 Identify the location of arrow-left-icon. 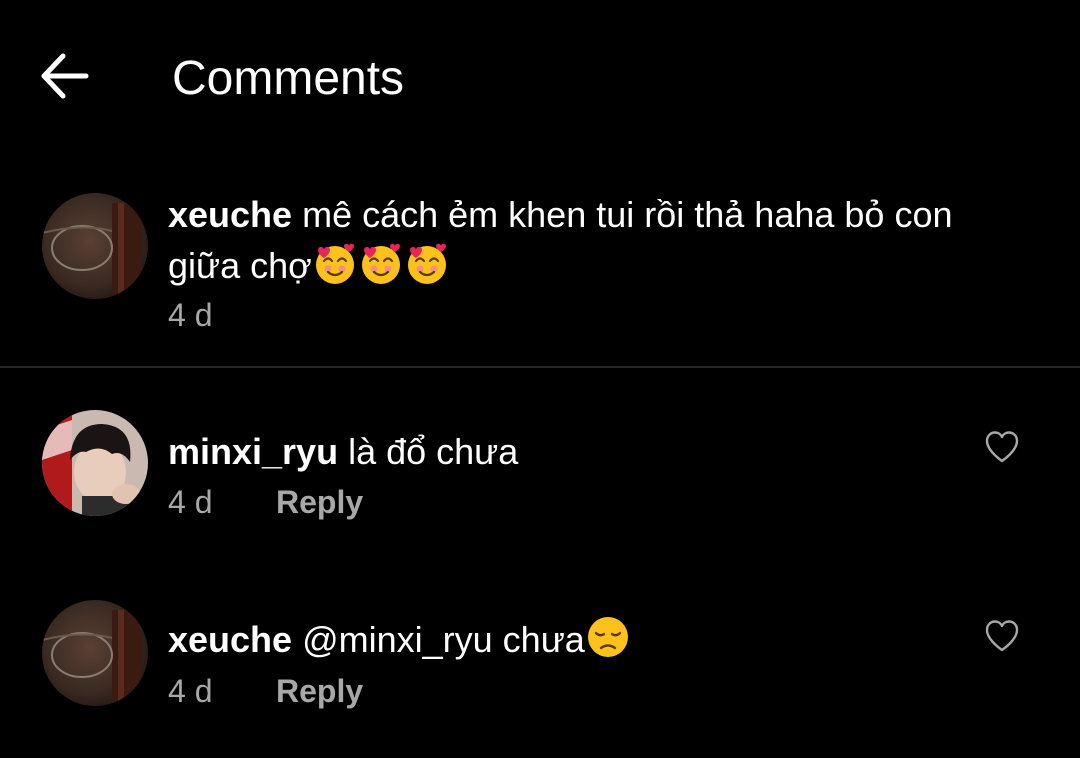
(64, 80).